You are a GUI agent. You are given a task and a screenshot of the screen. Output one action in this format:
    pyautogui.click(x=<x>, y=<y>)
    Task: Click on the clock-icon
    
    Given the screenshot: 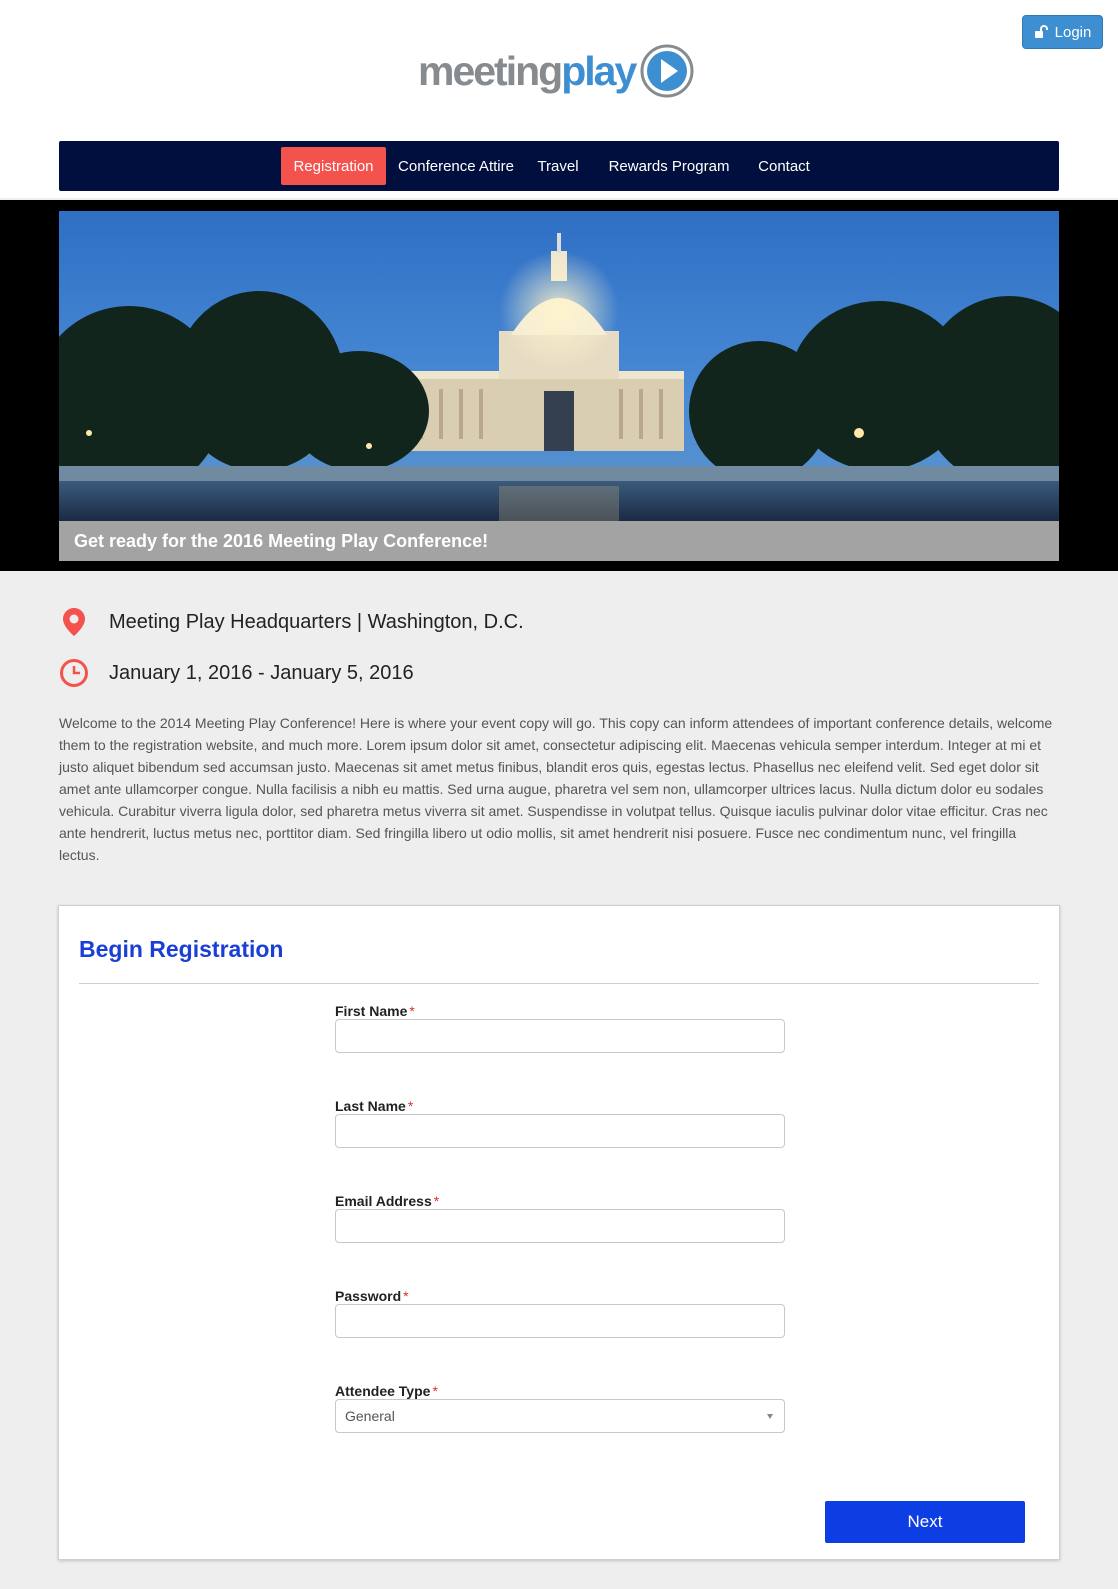 What is the action you would take?
    pyautogui.click(x=74, y=673)
    